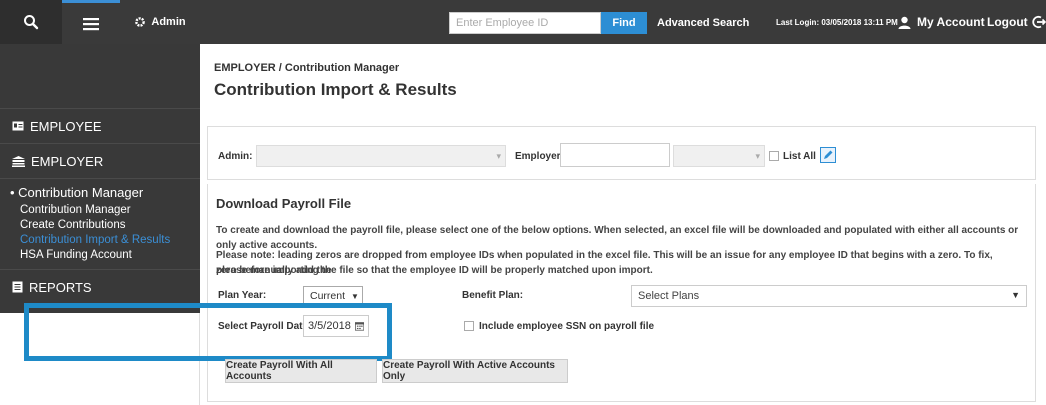 The image size is (1046, 405). Describe the element at coordinates (105, 210) in the screenshot. I see `sidebar-subitem-contribution-manager: Contribution Manager` at that location.